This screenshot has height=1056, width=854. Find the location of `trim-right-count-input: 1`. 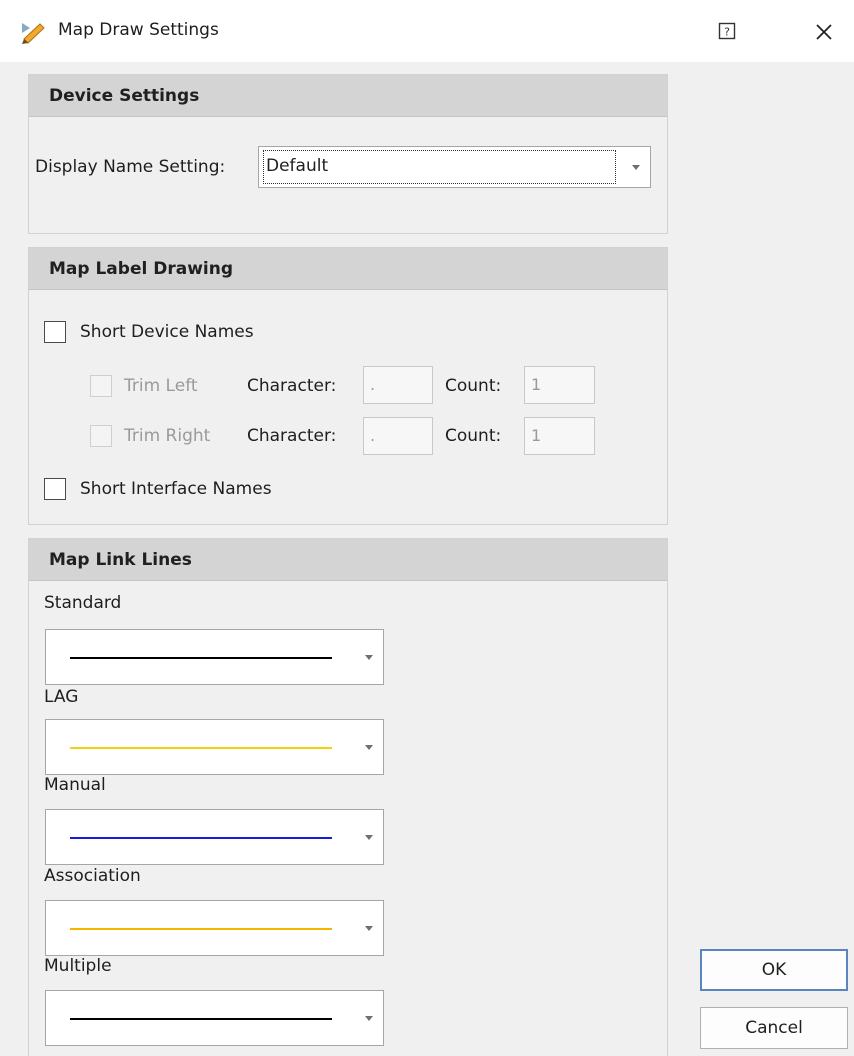

trim-right-count-input: 1 is located at coordinates (559, 436).